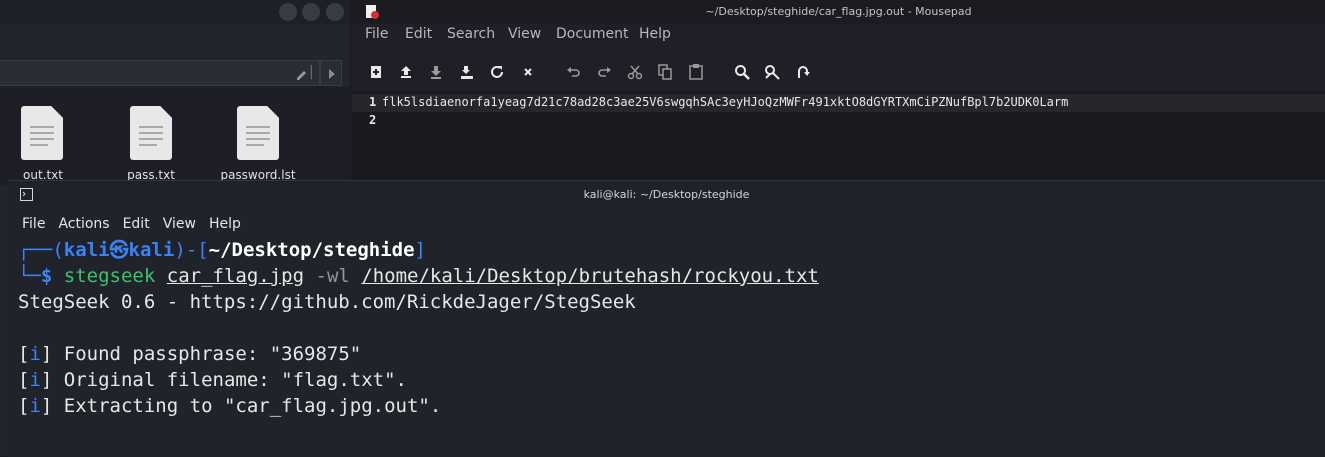  I want to click on reload-icon, so click(497, 72).